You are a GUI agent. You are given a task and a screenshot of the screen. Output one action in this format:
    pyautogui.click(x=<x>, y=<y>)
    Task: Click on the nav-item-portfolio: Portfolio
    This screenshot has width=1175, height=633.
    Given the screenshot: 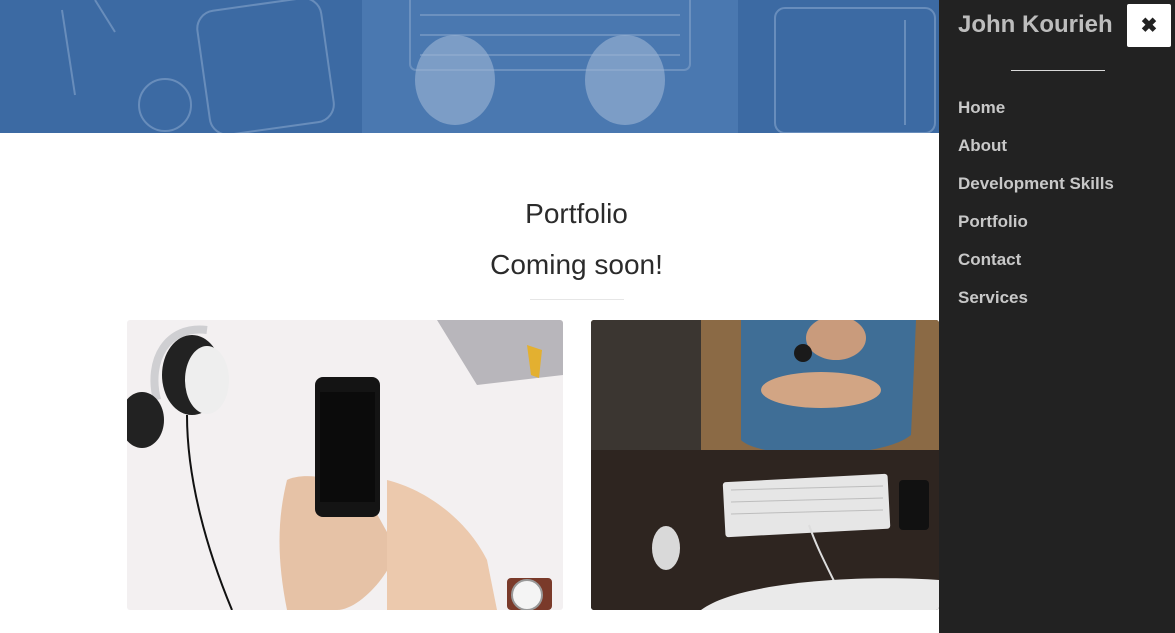 What is the action you would take?
    pyautogui.click(x=1036, y=230)
    